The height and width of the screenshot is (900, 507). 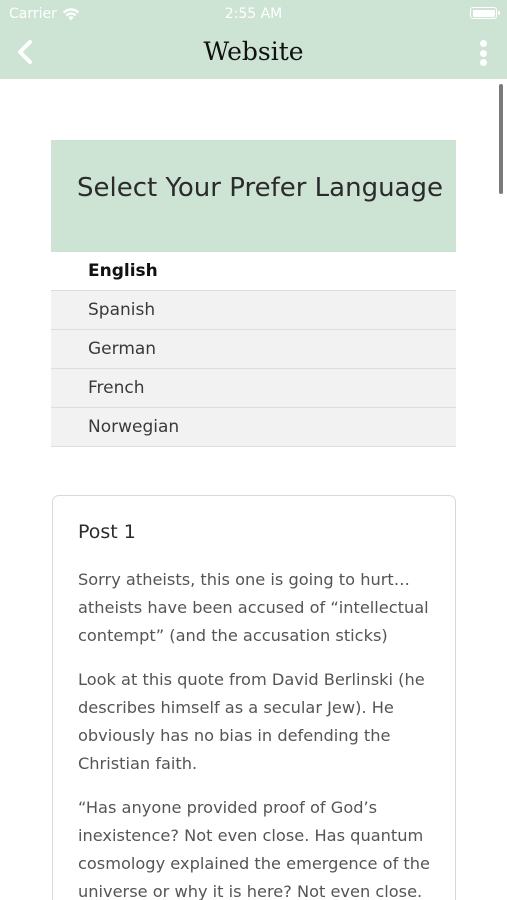 What do you see at coordinates (253, 427) in the screenshot?
I see `language-option-norwegian: Norwegian` at bounding box center [253, 427].